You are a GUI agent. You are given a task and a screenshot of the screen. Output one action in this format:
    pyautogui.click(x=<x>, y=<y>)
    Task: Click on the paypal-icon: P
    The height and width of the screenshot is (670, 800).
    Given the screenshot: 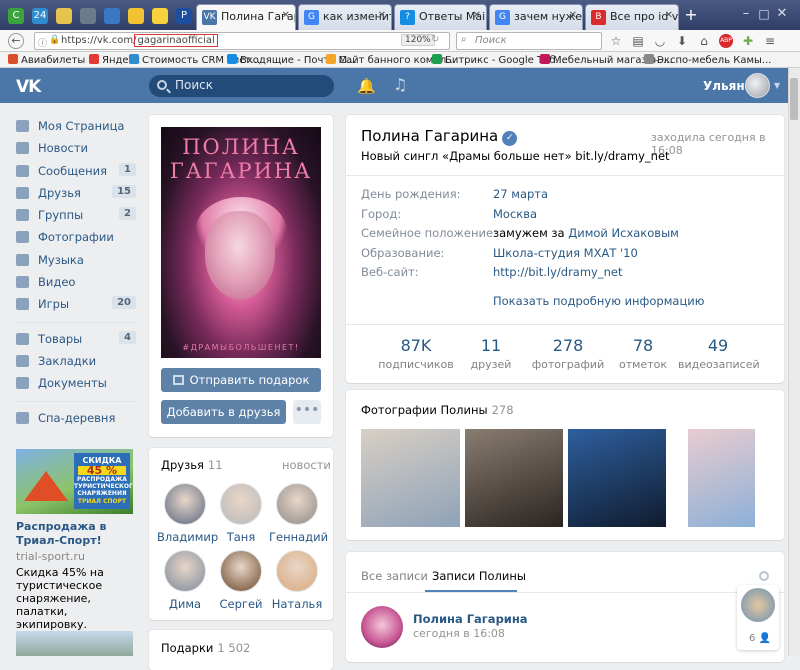 What is the action you would take?
    pyautogui.click(x=184, y=16)
    